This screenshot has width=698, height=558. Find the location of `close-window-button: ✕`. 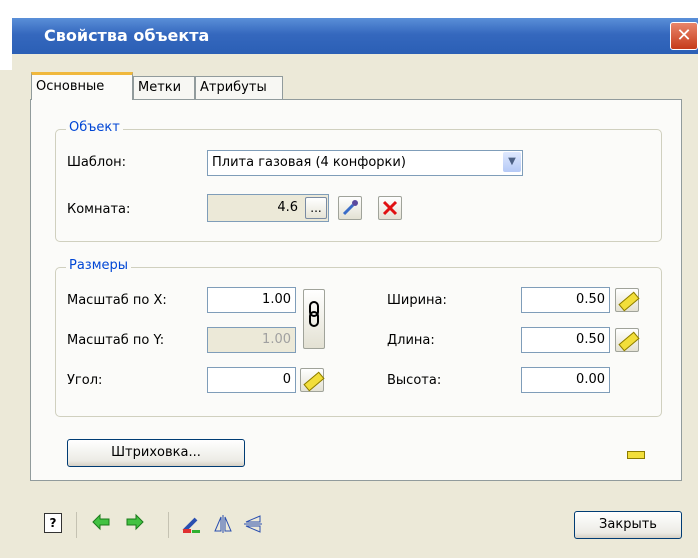

close-window-button: ✕ is located at coordinates (684, 36).